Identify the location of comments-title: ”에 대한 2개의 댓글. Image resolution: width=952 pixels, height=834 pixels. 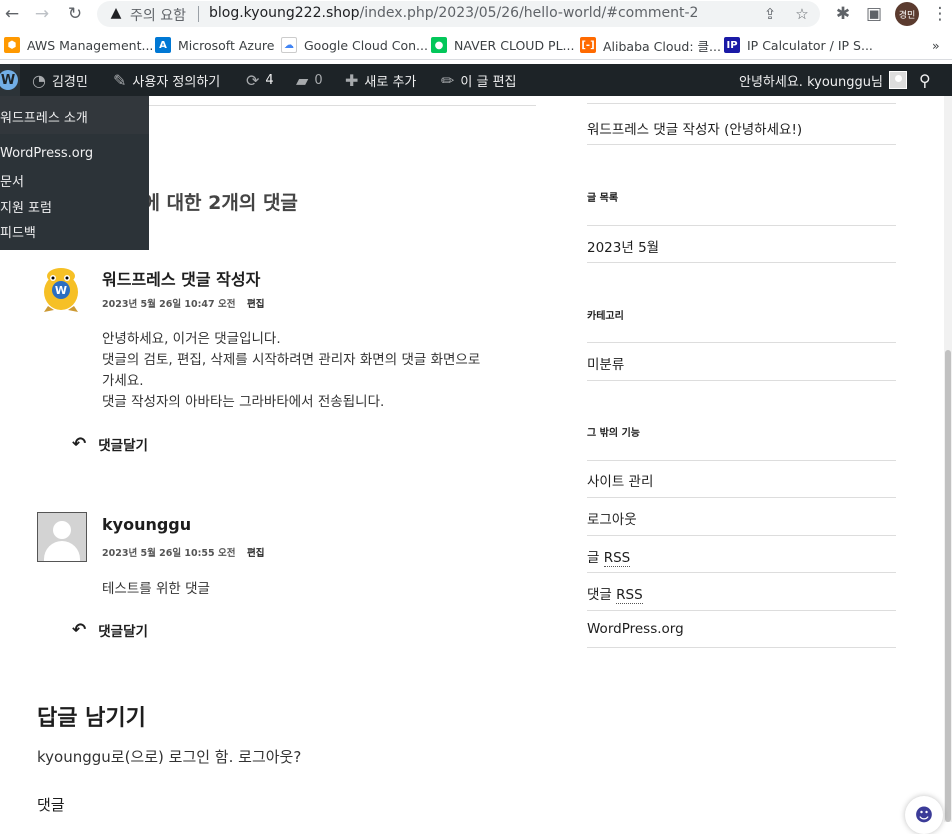
(214, 203).